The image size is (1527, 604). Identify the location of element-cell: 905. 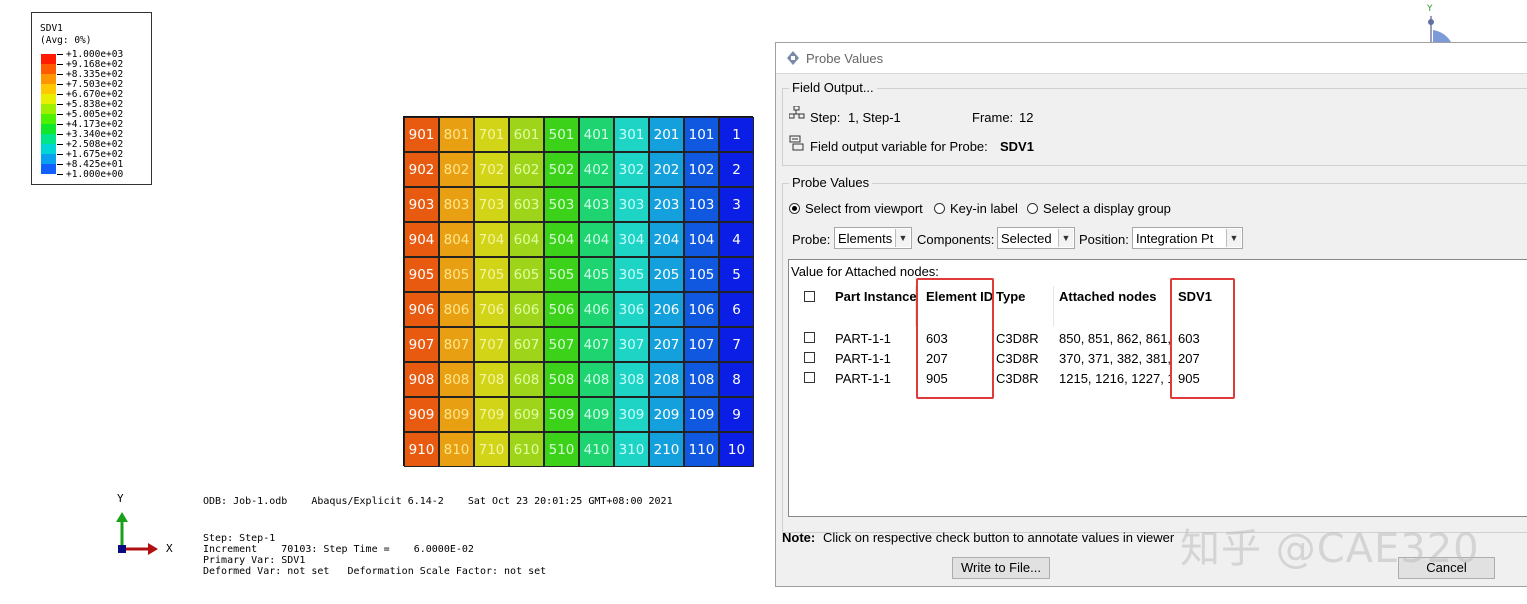
(421, 274).